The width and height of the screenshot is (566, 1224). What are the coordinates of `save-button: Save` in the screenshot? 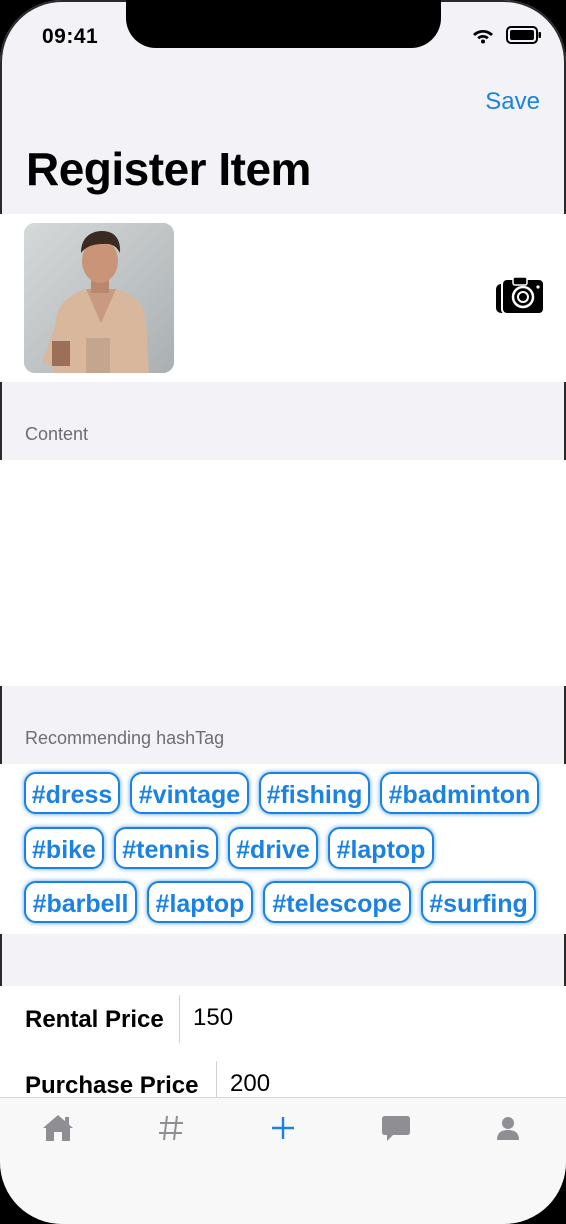 It's located at (512, 102).